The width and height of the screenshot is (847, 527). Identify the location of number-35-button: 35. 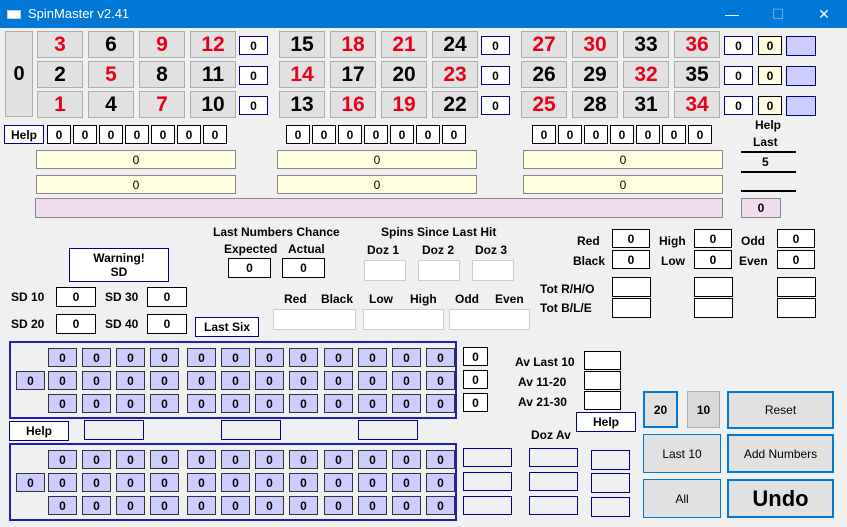
(697, 74).